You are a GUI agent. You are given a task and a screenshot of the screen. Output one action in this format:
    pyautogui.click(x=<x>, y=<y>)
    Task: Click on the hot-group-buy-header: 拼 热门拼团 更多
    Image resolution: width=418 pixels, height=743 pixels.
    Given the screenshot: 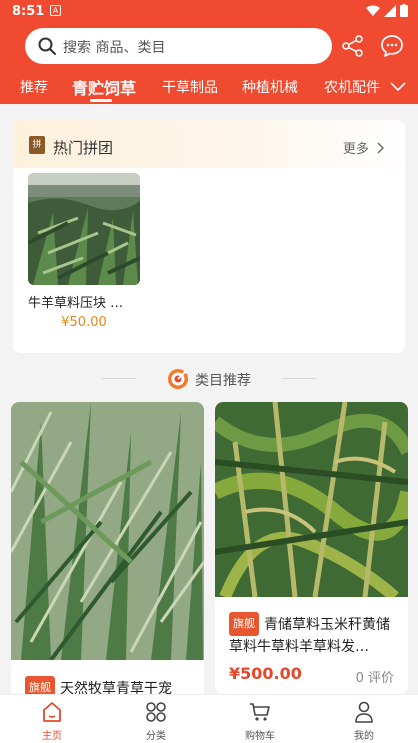 What is the action you would take?
    pyautogui.click(x=209, y=144)
    